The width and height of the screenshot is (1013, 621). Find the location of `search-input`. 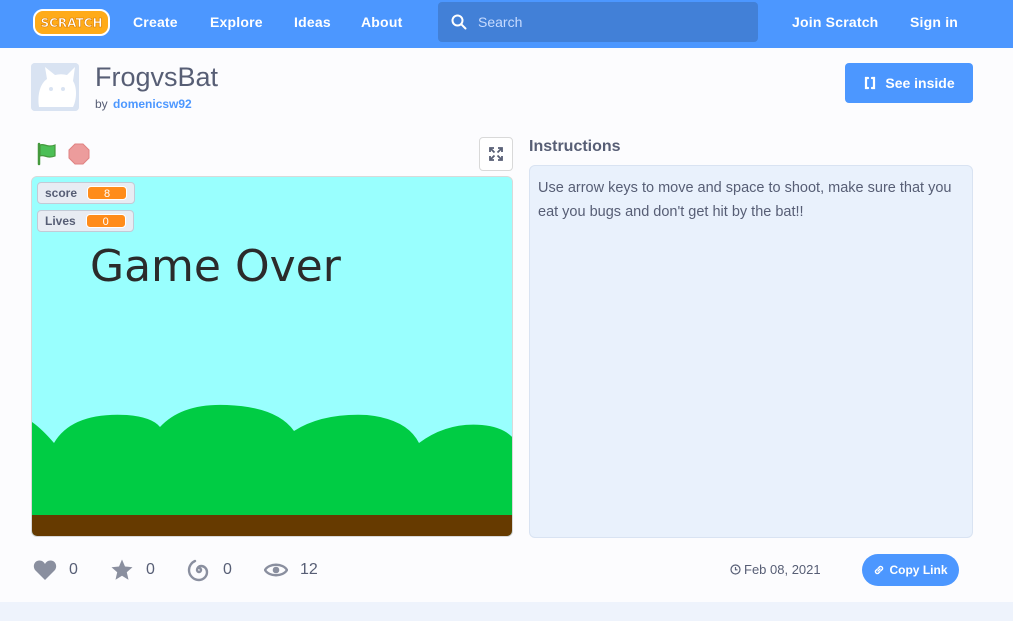

search-input is located at coordinates (613, 22).